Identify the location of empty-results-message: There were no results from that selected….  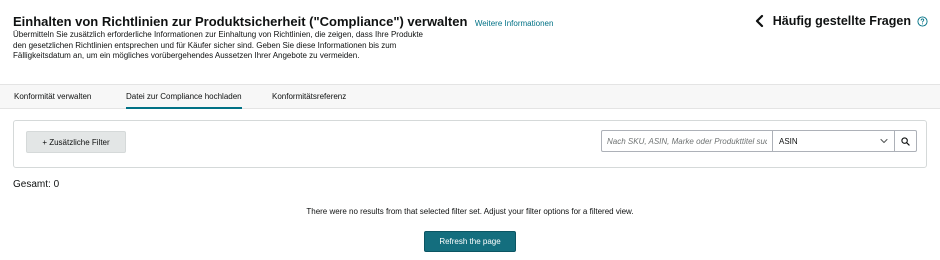
(470, 211).